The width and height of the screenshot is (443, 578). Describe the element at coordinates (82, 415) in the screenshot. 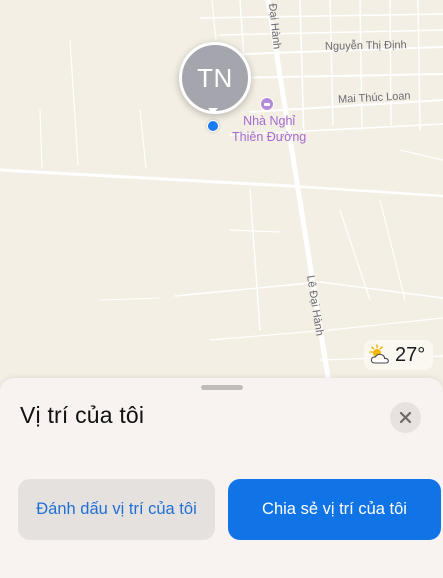

I see `sheet-title: Vị trí của tôi` at that location.